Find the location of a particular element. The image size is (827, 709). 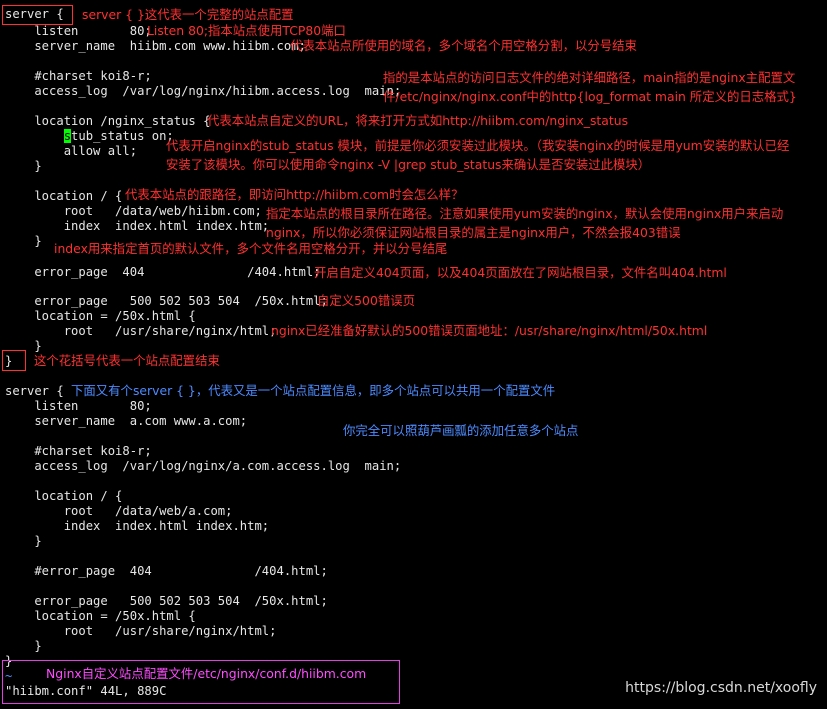

server-close-highlight-box is located at coordinates (14, 360).